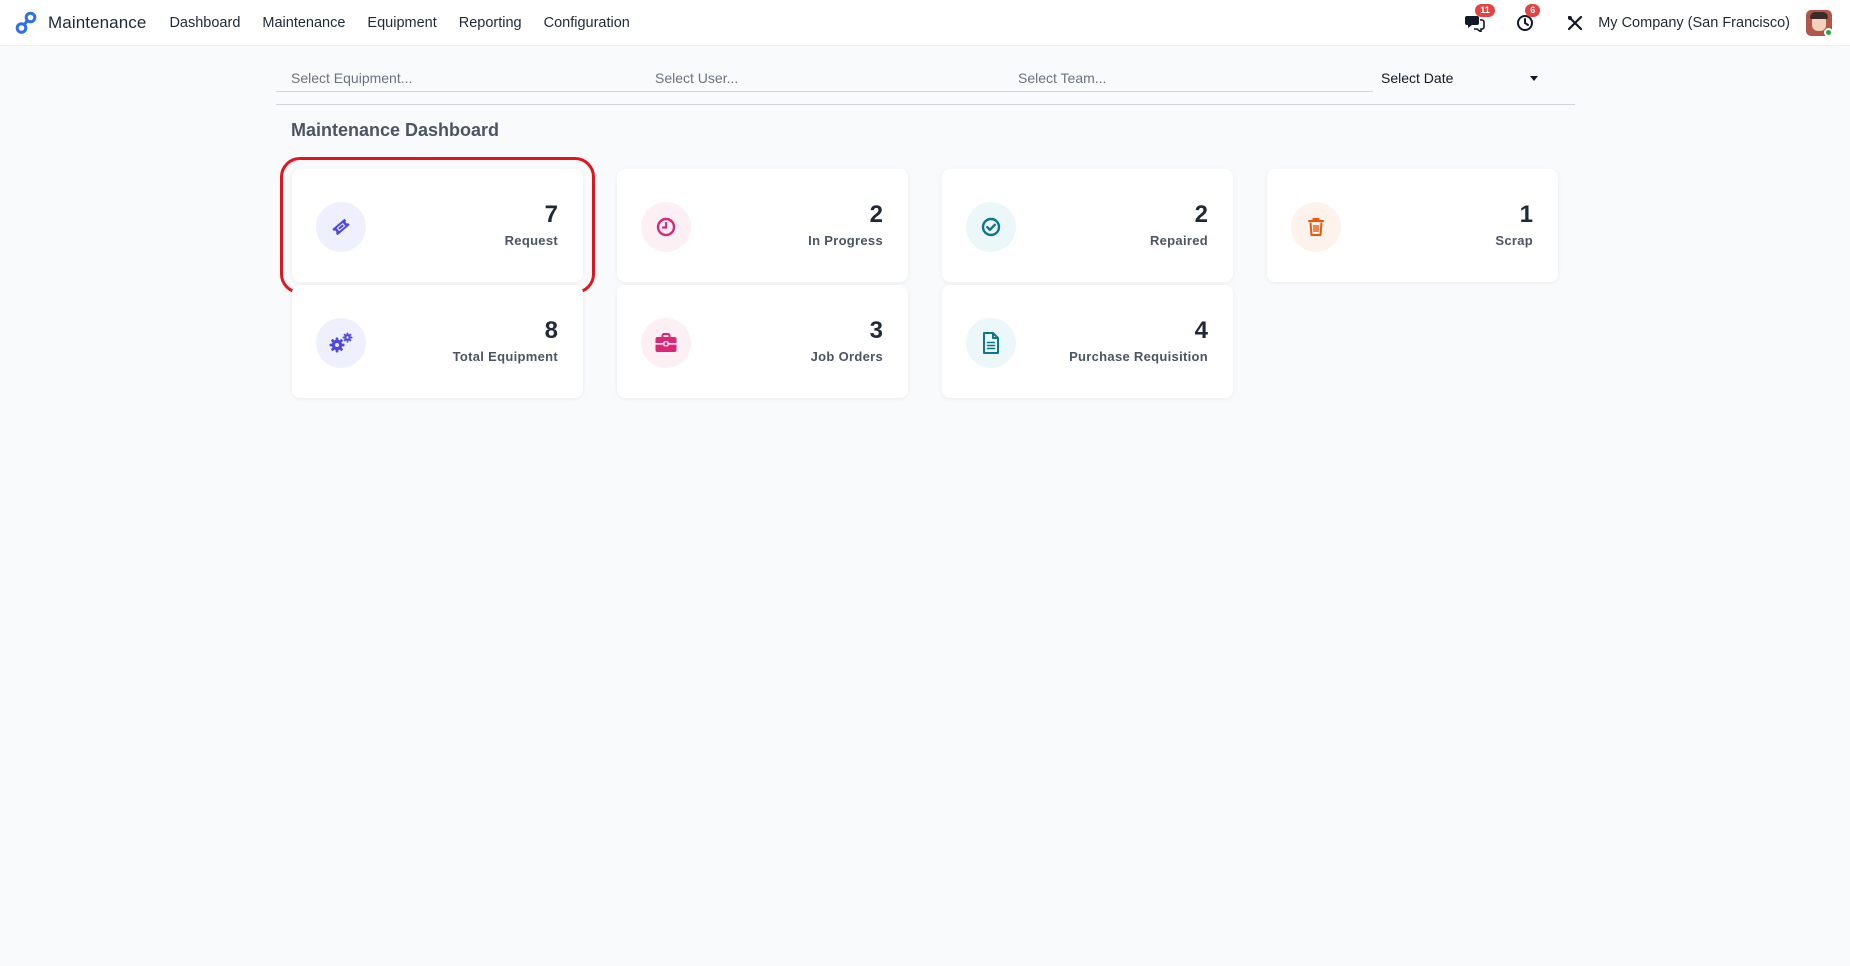 This screenshot has height=966, width=1850. I want to click on ticket-icon, so click(341, 227).